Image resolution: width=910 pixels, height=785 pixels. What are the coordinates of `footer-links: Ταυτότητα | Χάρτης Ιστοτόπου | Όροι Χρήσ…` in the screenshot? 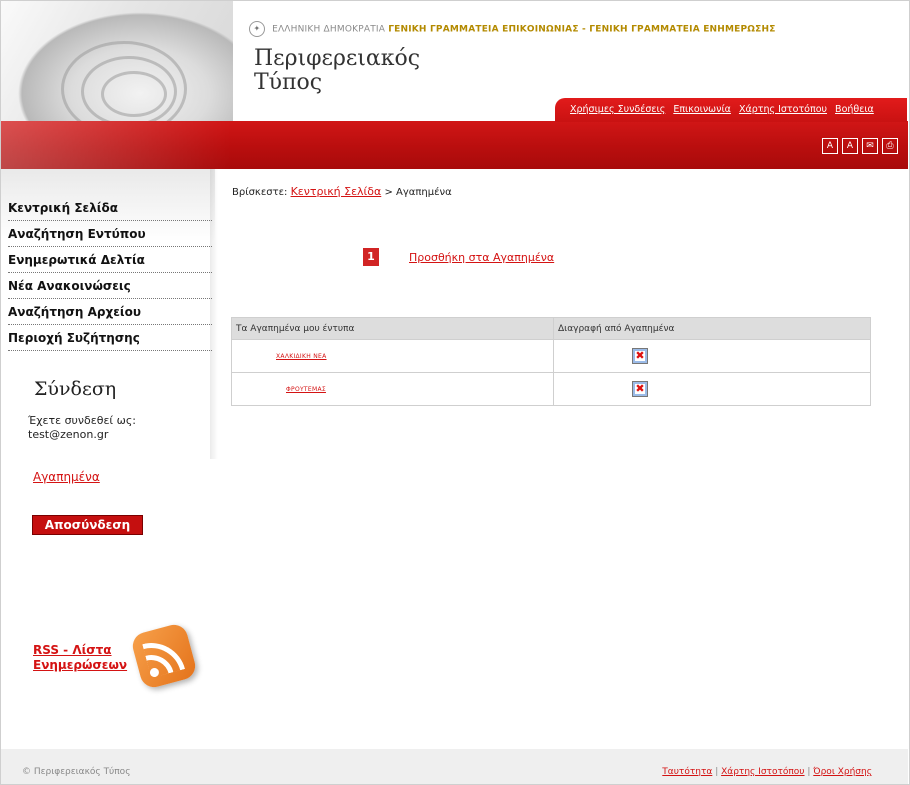 It's located at (767, 772).